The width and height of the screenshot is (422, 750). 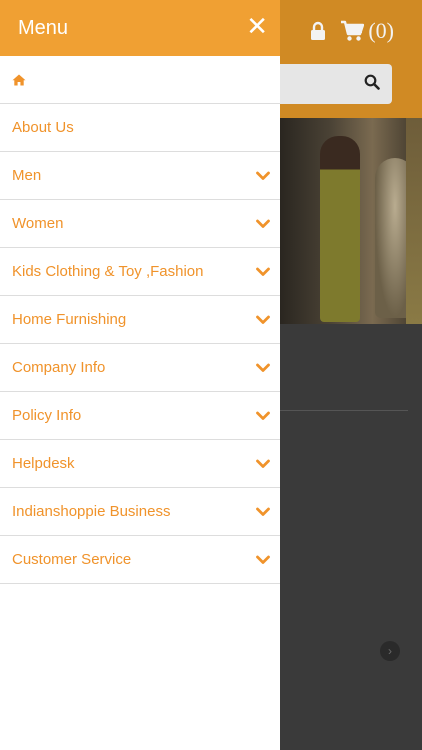 I want to click on menu-item-home, so click(x=140, y=80).